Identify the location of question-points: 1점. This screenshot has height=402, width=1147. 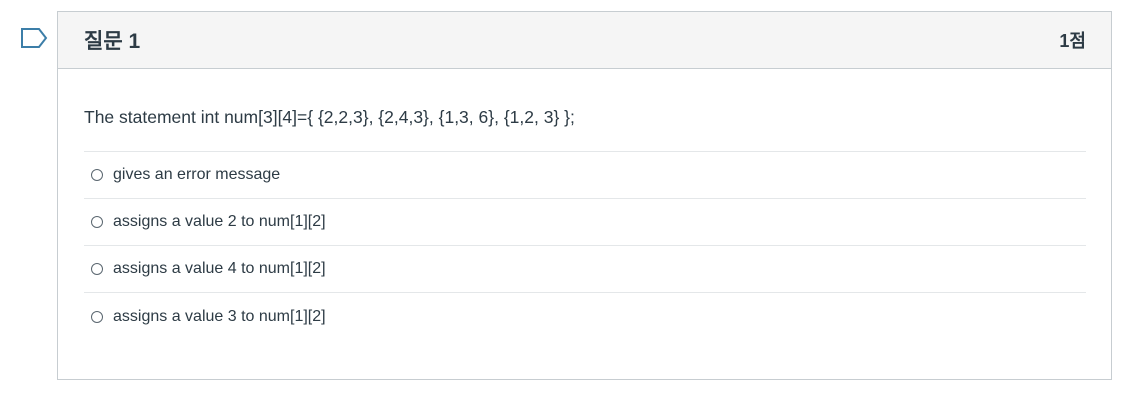
(1072, 41).